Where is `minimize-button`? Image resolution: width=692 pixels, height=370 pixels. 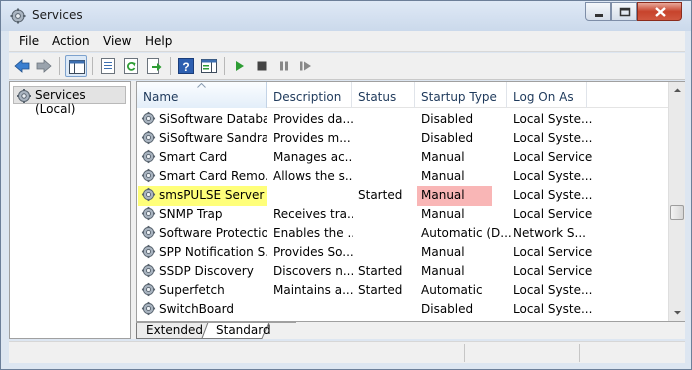 minimize-button is located at coordinates (598, 11).